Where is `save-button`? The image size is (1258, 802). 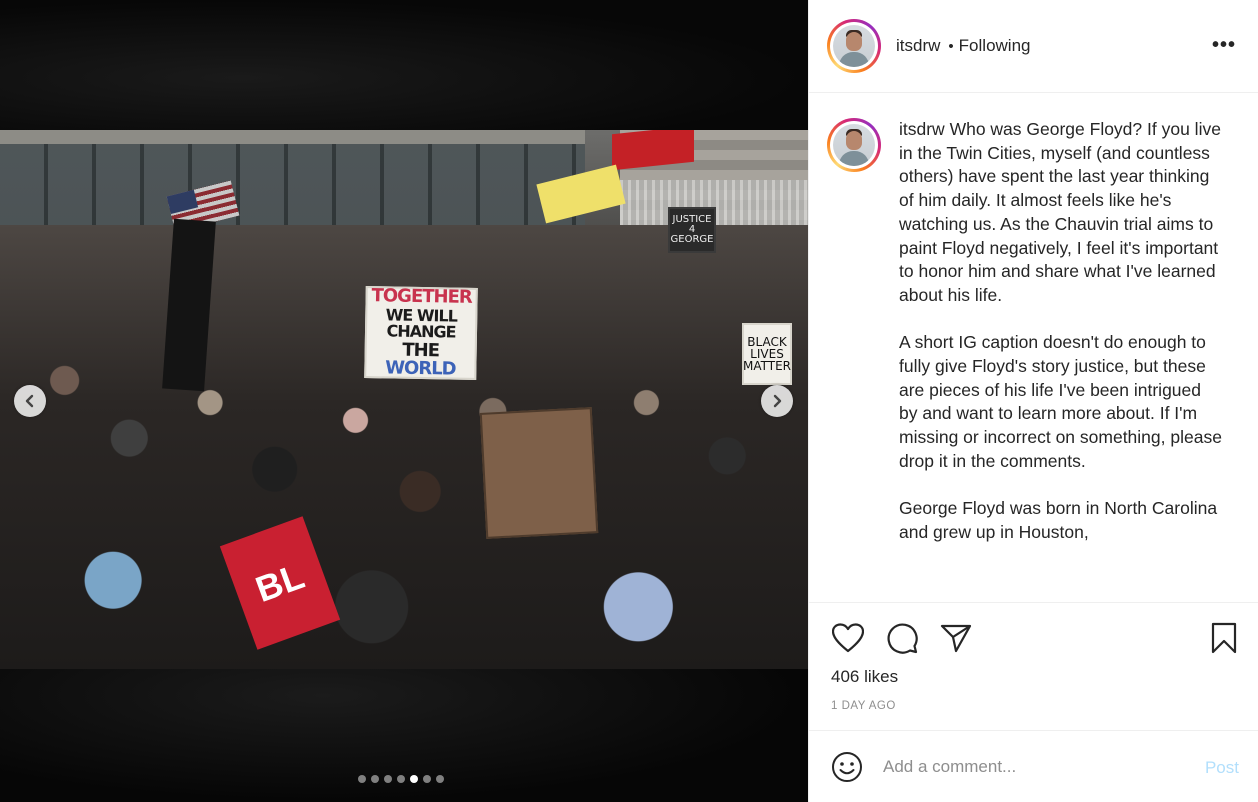 save-button is located at coordinates (1224, 638).